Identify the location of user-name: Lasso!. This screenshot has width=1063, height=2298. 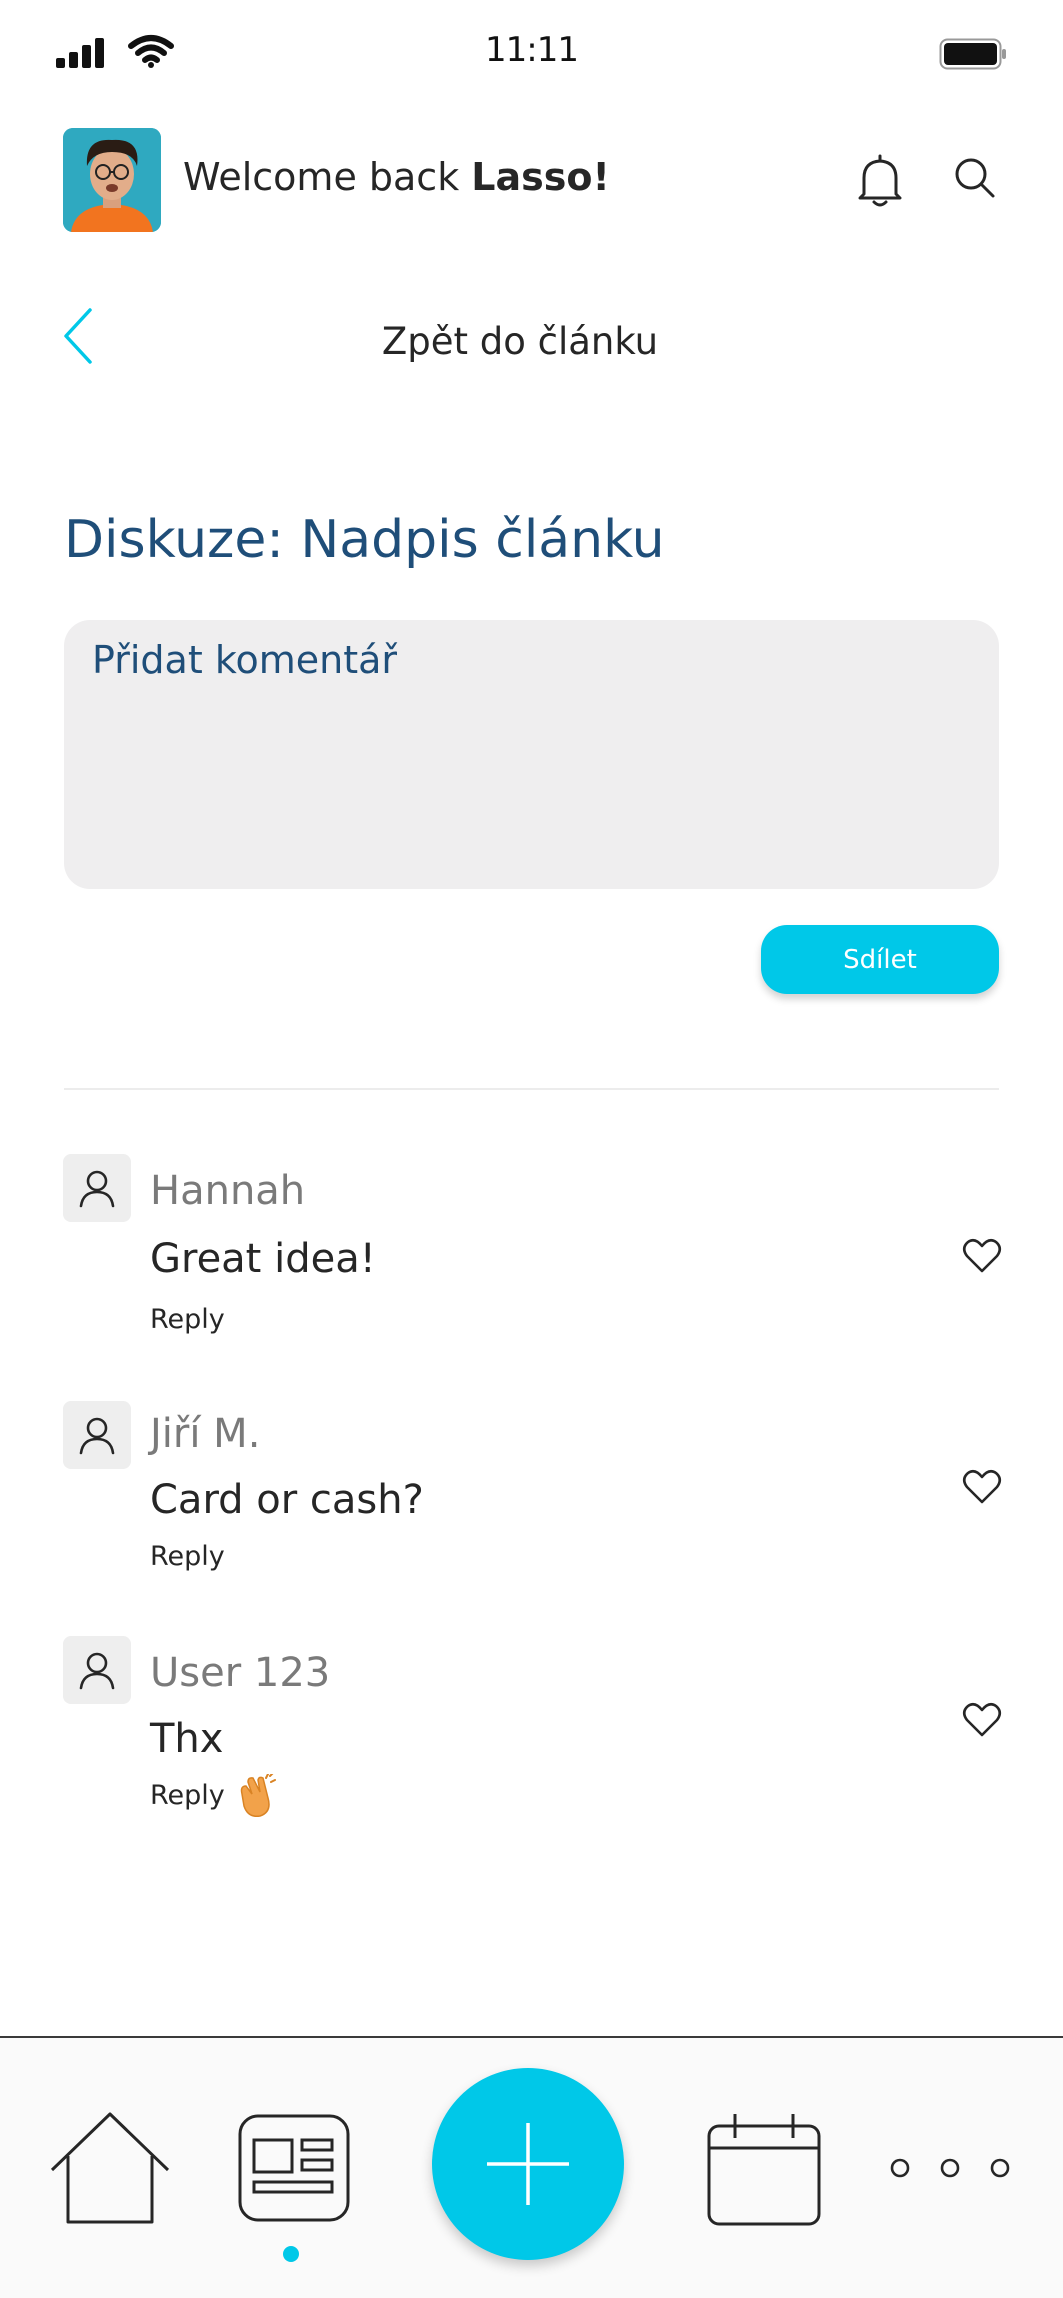
(540, 177).